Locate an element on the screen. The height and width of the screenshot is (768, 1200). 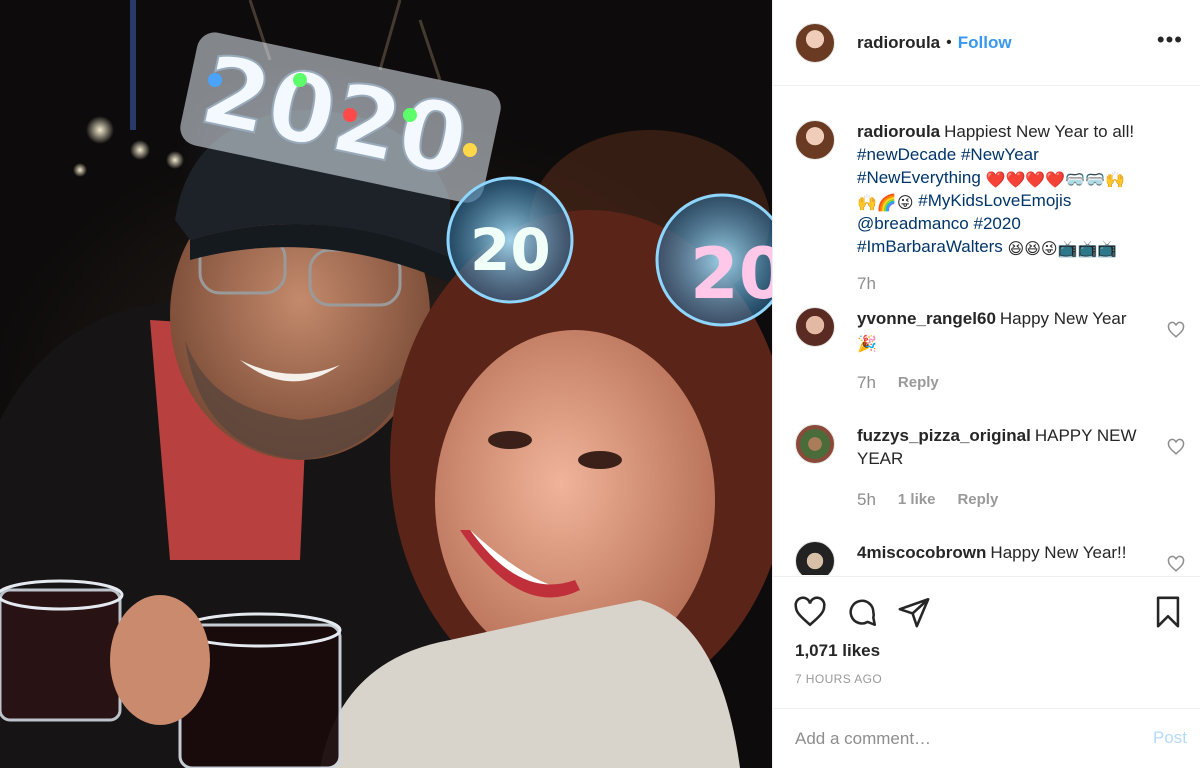
comment-text: Happy New Year is located at coordinates (1063, 318).